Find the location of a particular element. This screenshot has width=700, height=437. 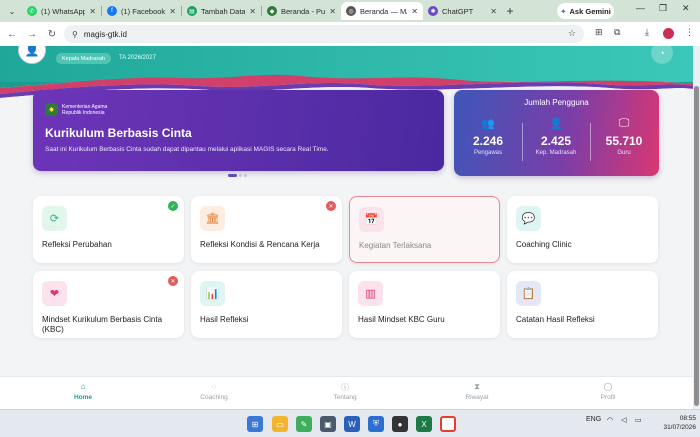

bottom-nav-label: Home is located at coordinates (83, 397).